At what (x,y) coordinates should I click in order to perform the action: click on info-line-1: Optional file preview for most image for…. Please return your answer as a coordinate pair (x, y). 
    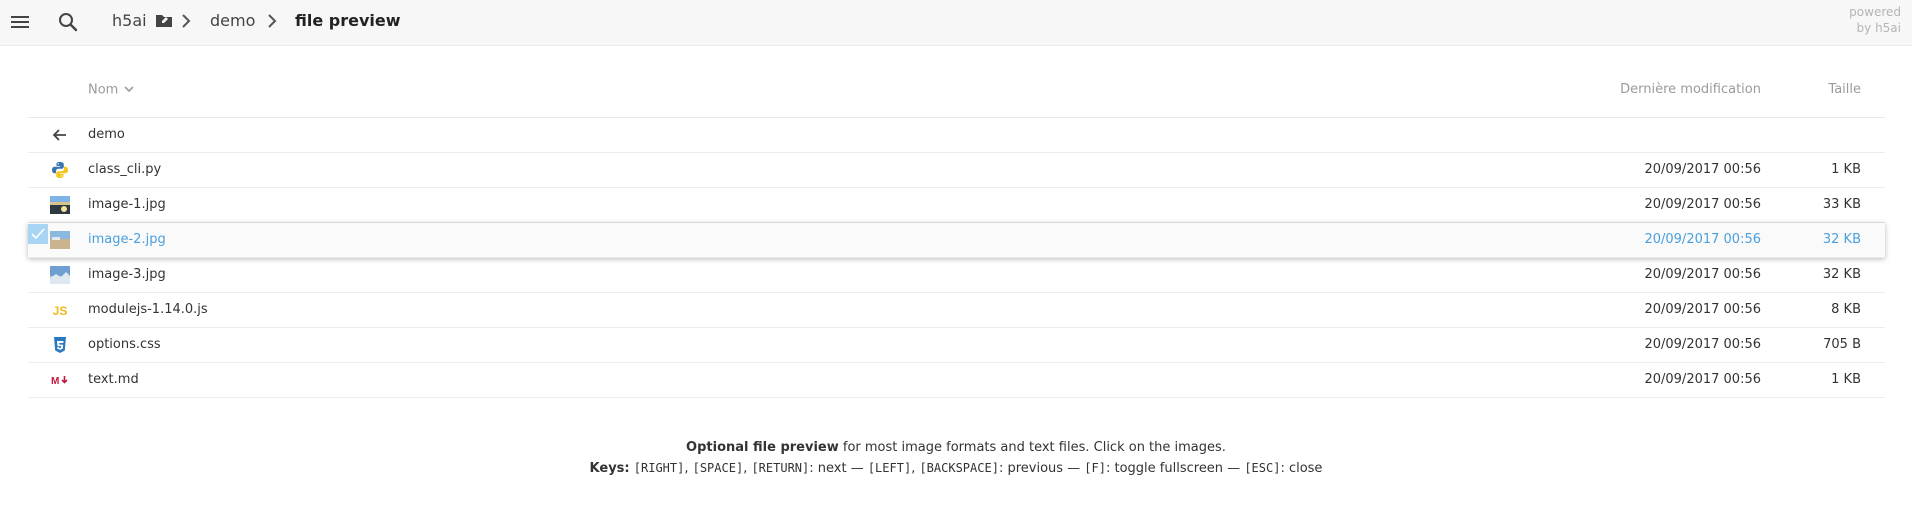
    Looking at the image, I should click on (956, 447).